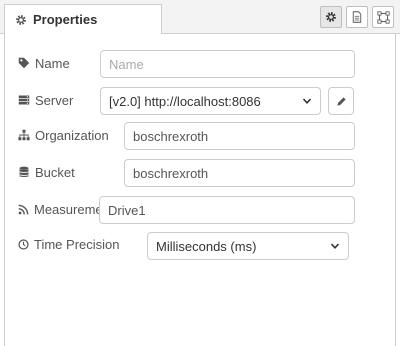 This screenshot has height=346, width=400. I want to click on edit-server-button, so click(341, 101).